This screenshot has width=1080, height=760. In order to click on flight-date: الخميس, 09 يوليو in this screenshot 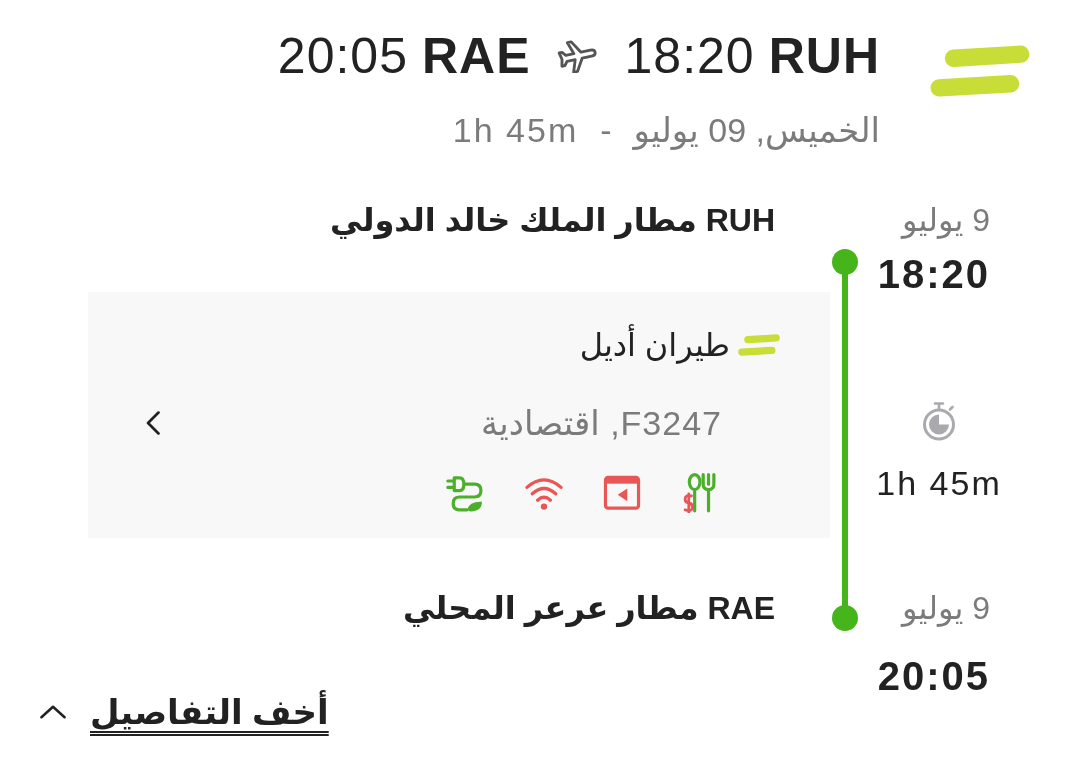, I will do `click(756, 130)`.